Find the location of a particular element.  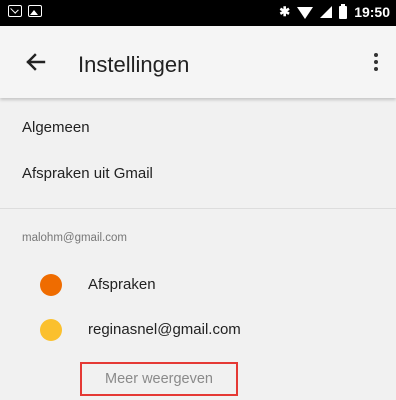

battery-icon is located at coordinates (343, 11).